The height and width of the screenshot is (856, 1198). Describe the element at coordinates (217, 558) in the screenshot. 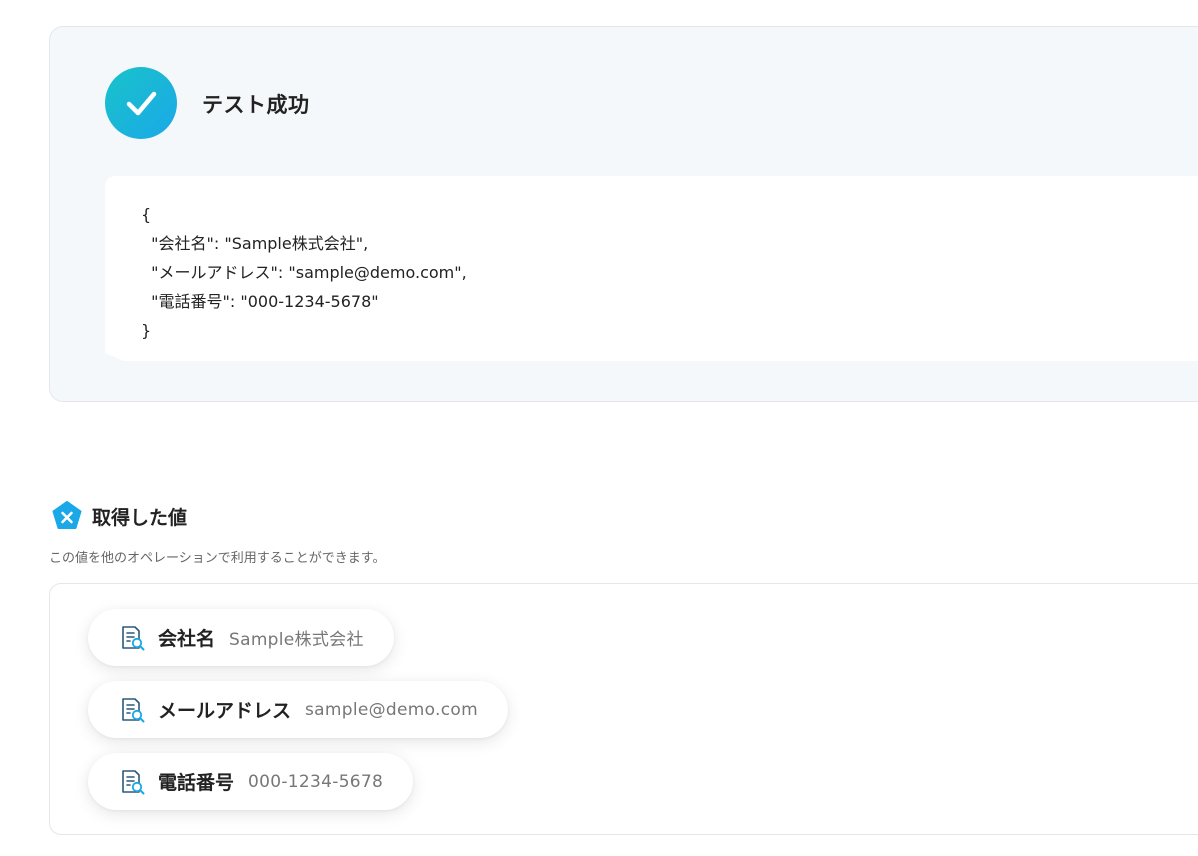

I see `acquired-values-description: この値を他のオペレーションで利用することができます。` at that location.